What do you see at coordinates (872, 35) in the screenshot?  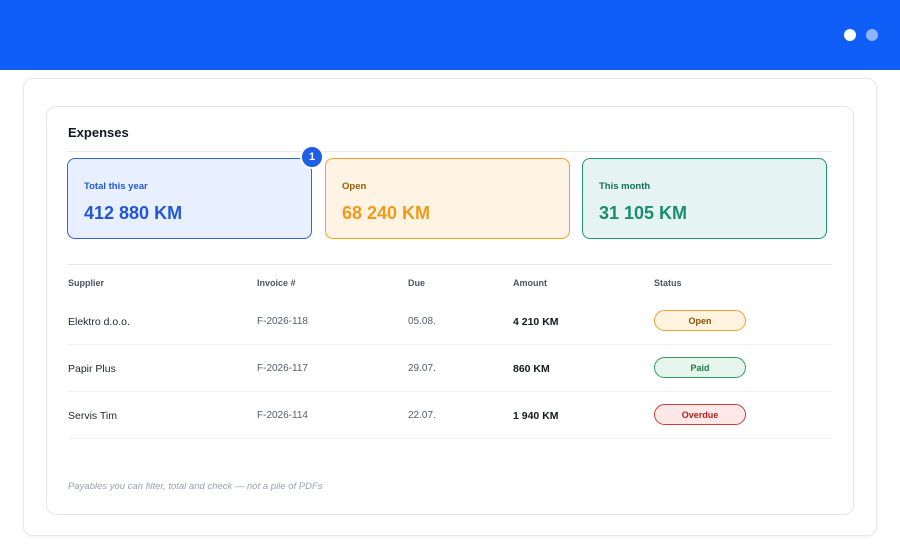 I see `window-dot-light` at bounding box center [872, 35].